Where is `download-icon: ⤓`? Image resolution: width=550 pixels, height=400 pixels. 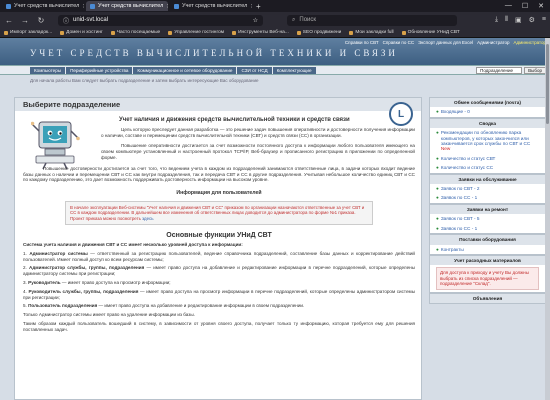
download-icon: ⤓ is located at coordinates (496, 20).